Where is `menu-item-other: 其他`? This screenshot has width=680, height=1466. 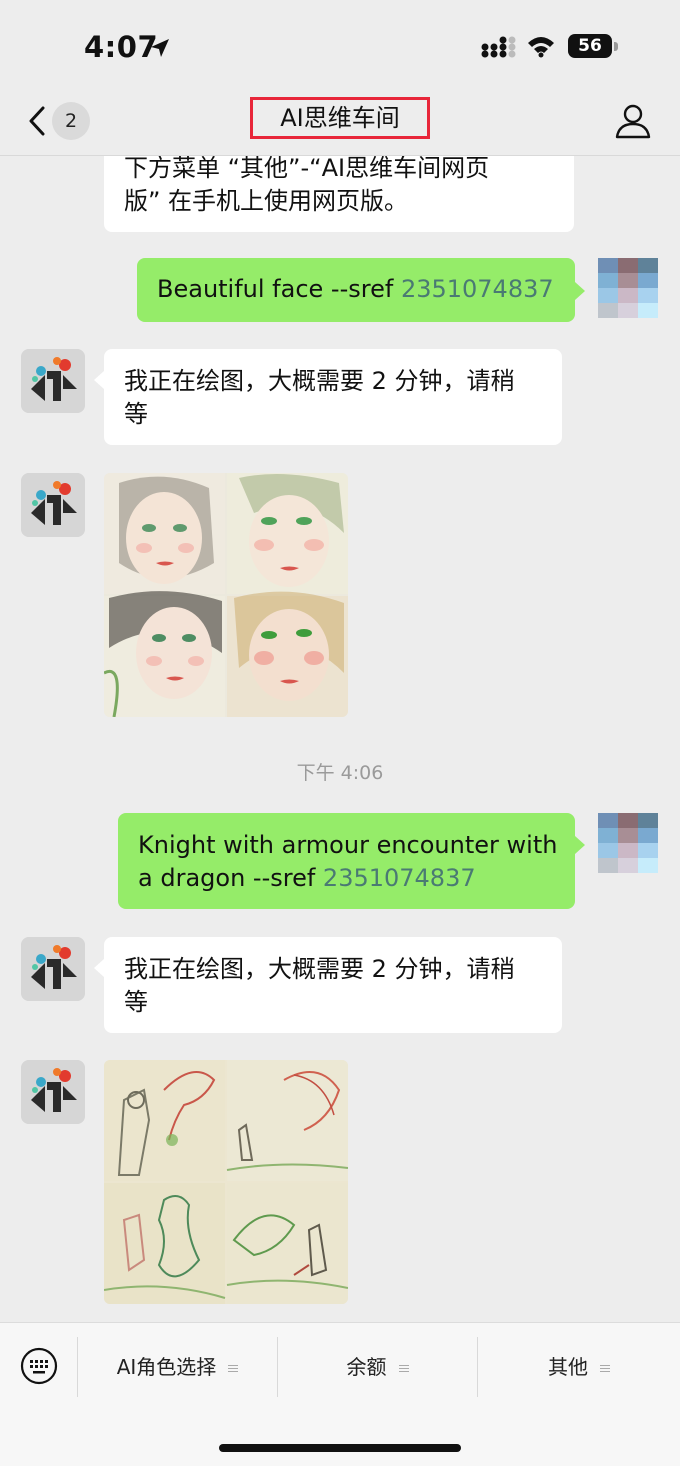
menu-item-other: 其他 is located at coordinates (579, 1367).